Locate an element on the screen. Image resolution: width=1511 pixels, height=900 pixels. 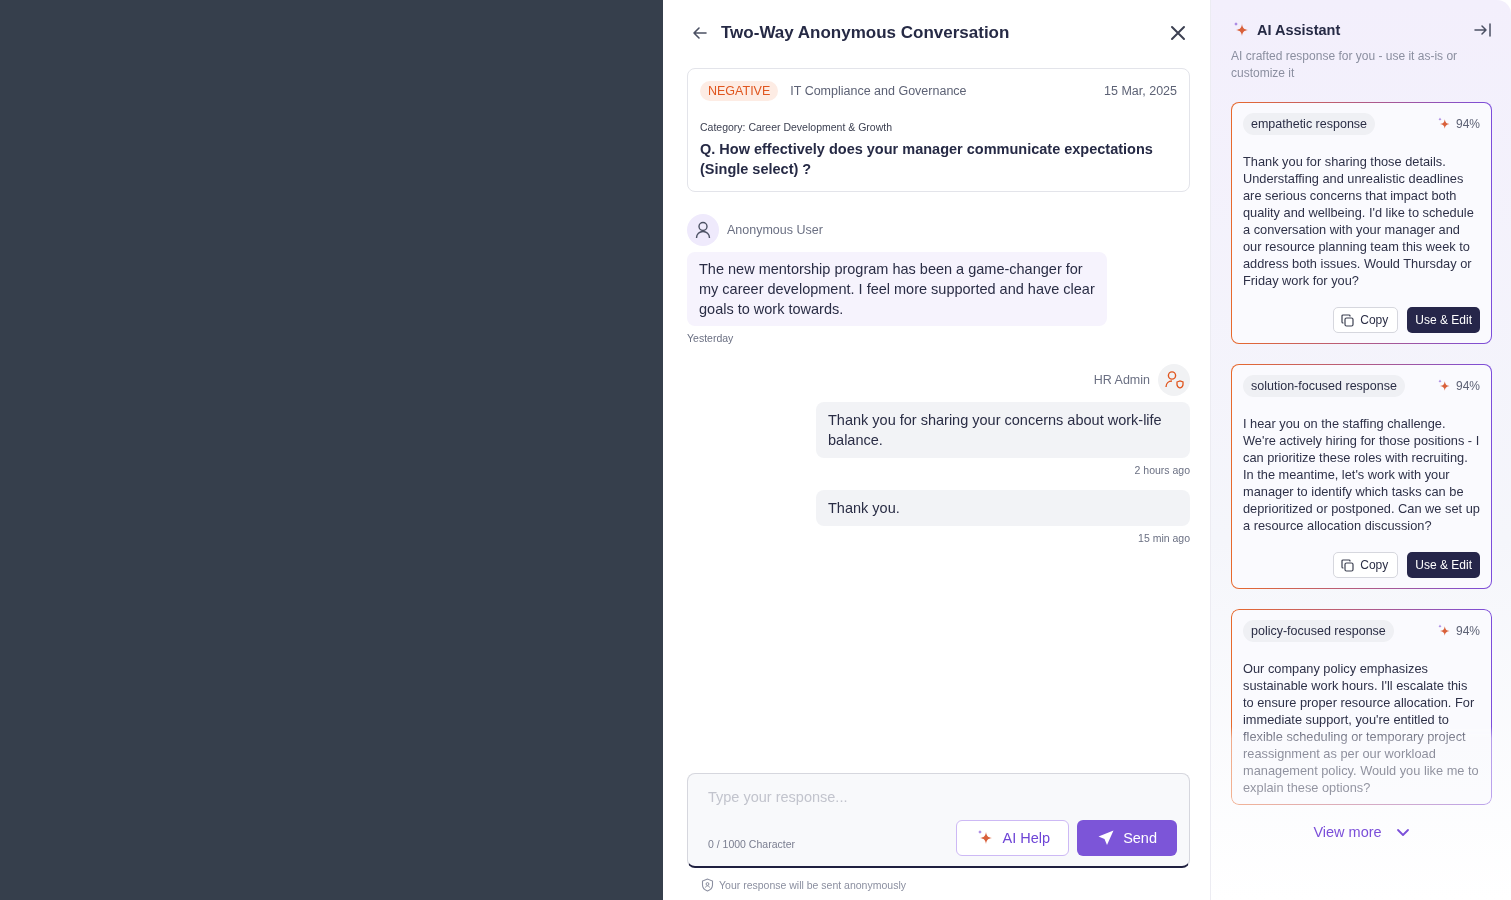
send-button: Send is located at coordinates (1127, 838).